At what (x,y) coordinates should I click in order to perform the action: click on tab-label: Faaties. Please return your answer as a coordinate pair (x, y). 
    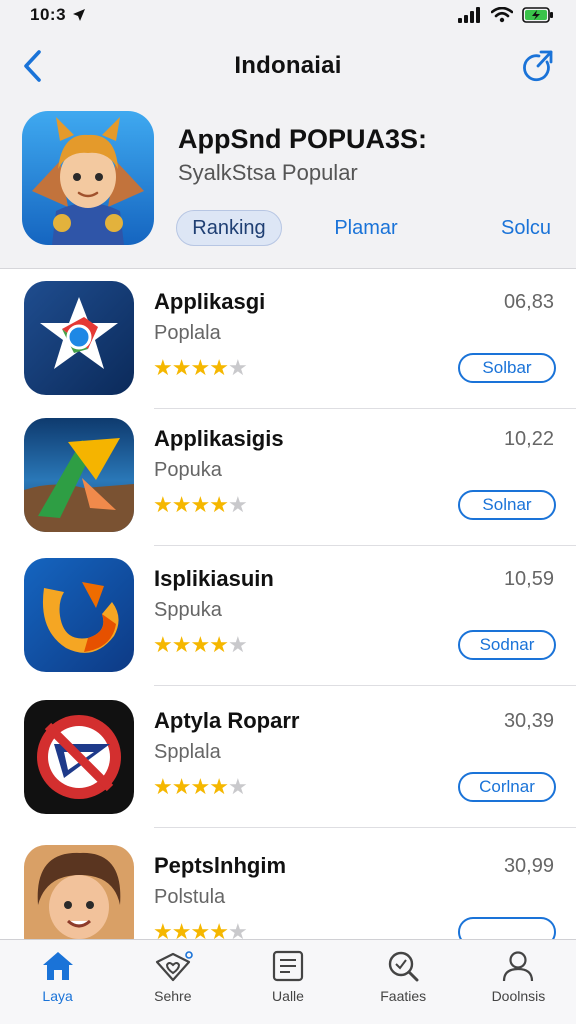
    Looking at the image, I should click on (403, 996).